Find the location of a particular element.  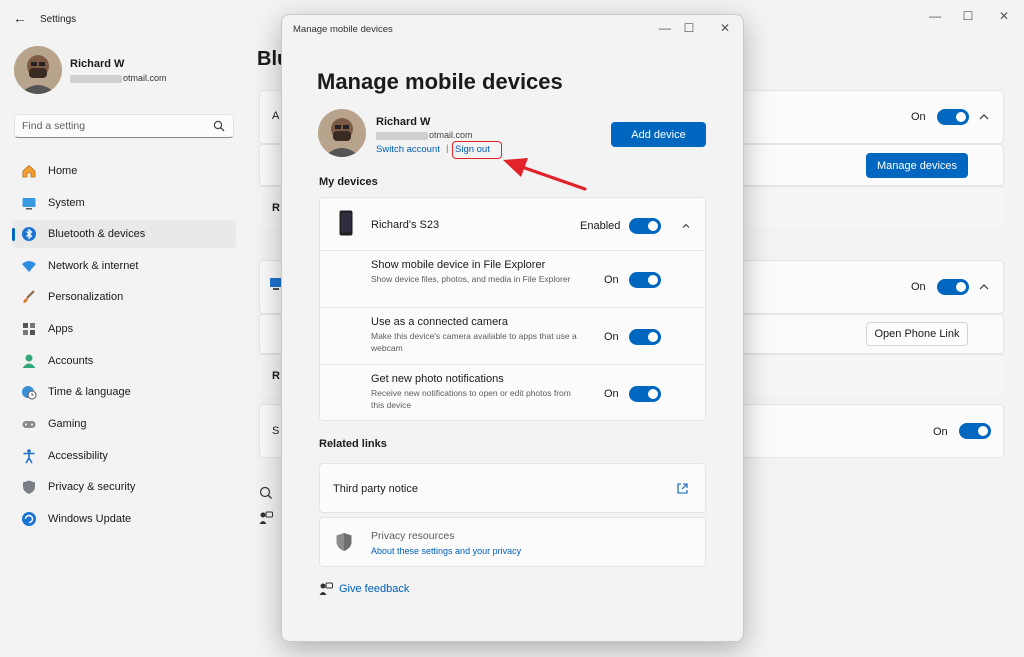

sidebar-item-label: Privacy & security is located at coordinates (92, 487).